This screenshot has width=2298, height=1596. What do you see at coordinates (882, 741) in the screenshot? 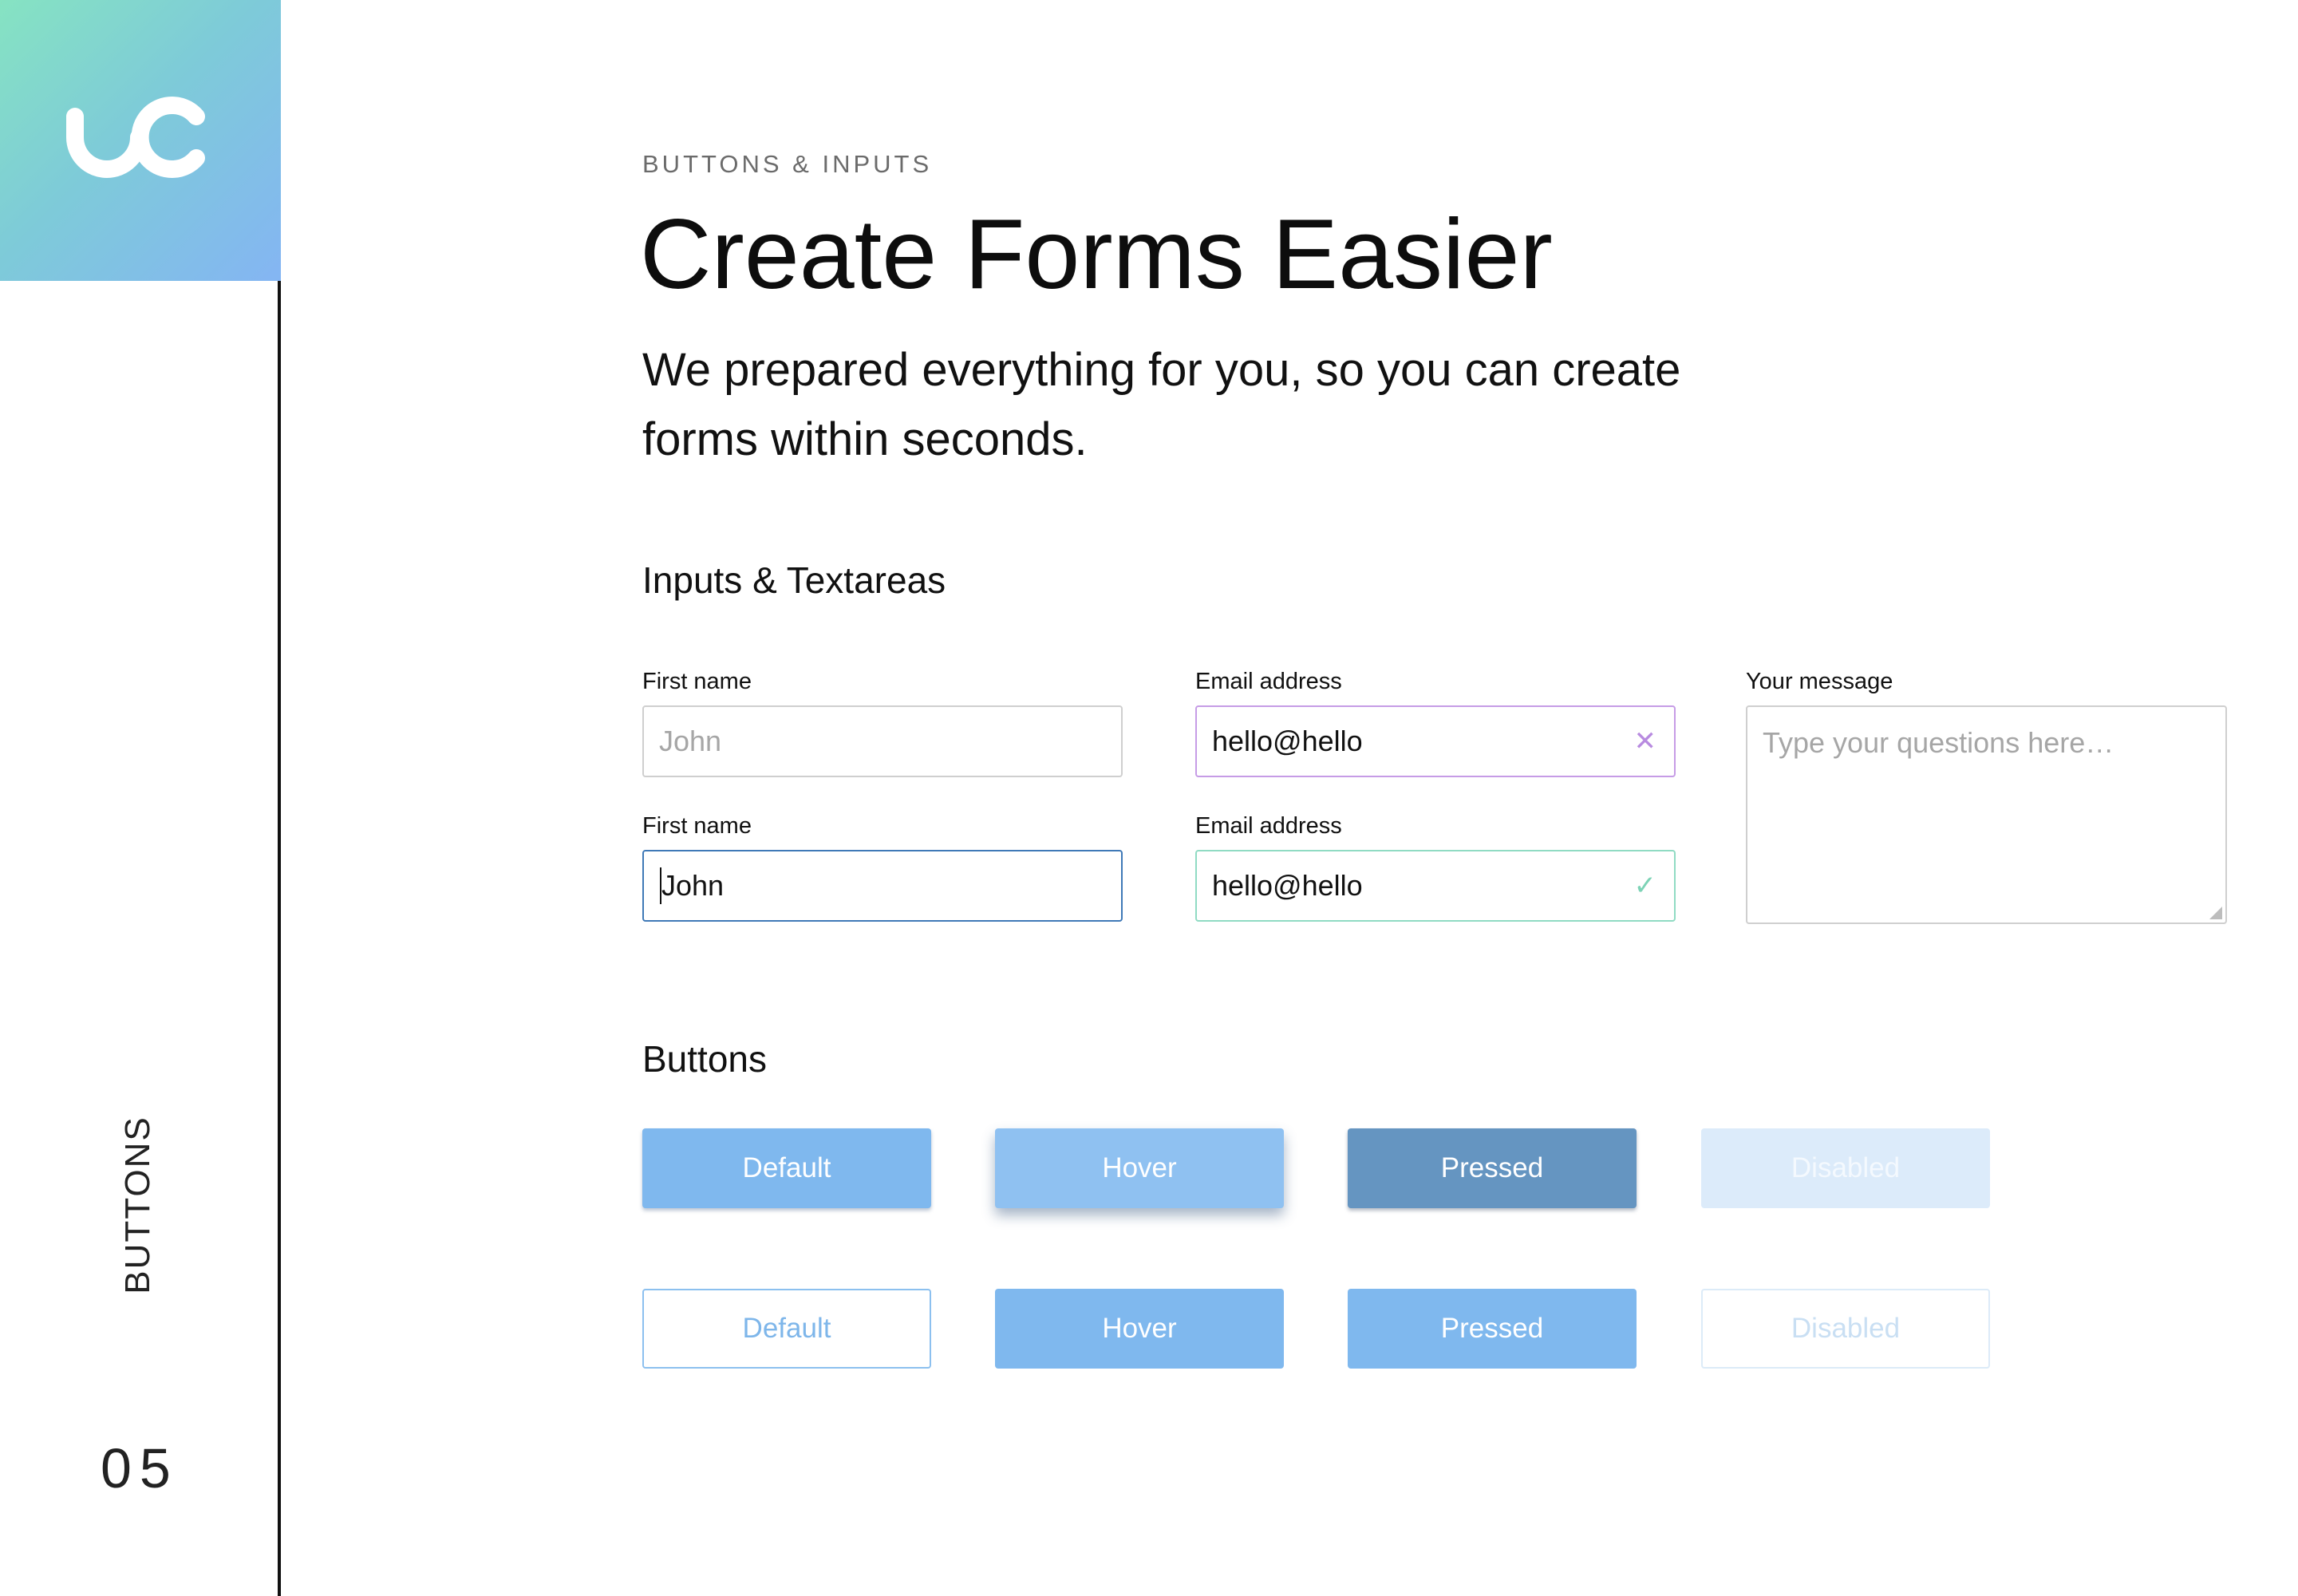
I see `first-name-field: John` at bounding box center [882, 741].